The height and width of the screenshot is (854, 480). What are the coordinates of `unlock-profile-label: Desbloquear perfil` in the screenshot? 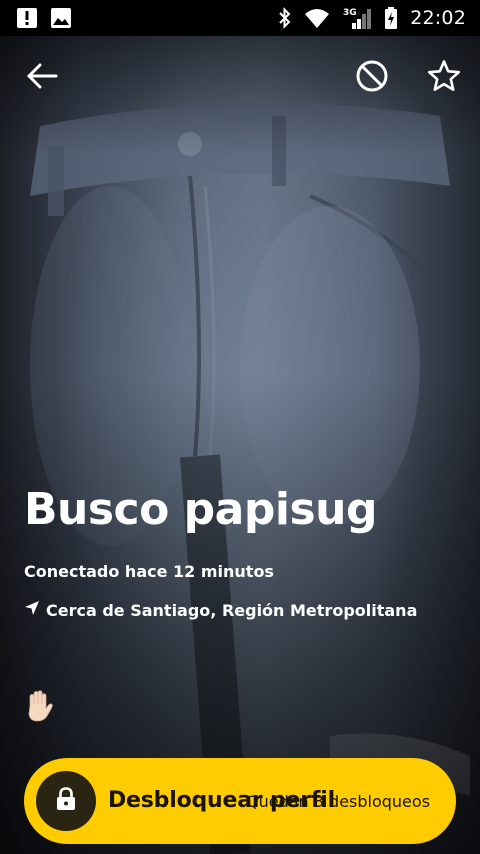 It's located at (221, 800).